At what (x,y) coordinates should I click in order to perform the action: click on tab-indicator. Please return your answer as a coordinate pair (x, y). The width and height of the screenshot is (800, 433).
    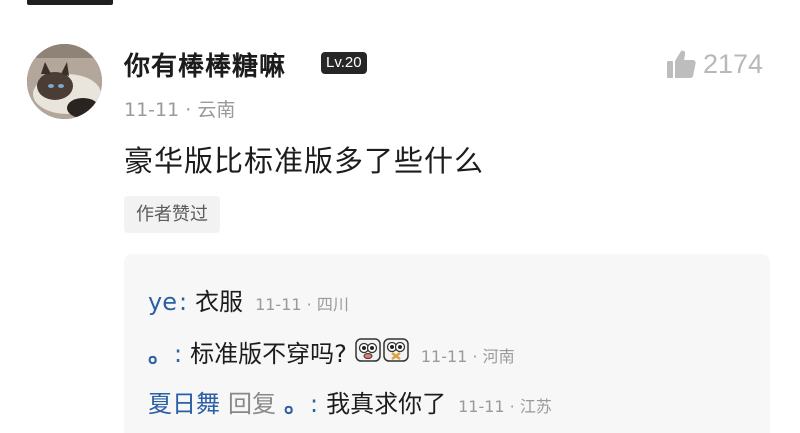
    Looking at the image, I should click on (70, 2).